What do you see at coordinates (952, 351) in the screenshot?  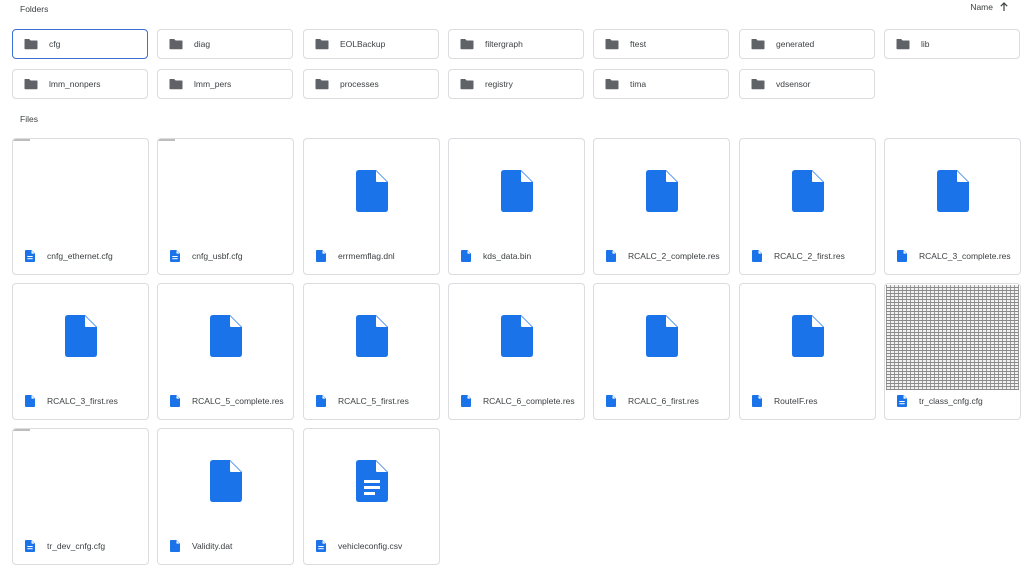 I see `file-tile: tr_class_cnfg.cfg` at bounding box center [952, 351].